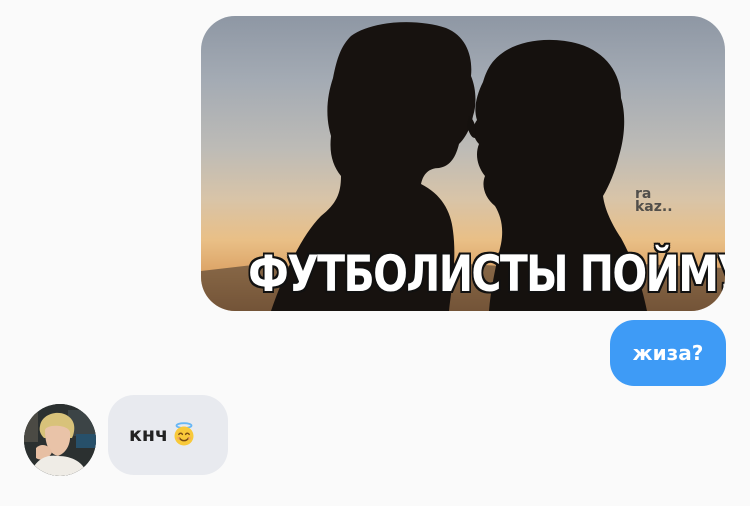  What do you see at coordinates (654, 207) in the screenshot?
I see `watermark-line-2: kaz..` at bounding box center [654, 207].